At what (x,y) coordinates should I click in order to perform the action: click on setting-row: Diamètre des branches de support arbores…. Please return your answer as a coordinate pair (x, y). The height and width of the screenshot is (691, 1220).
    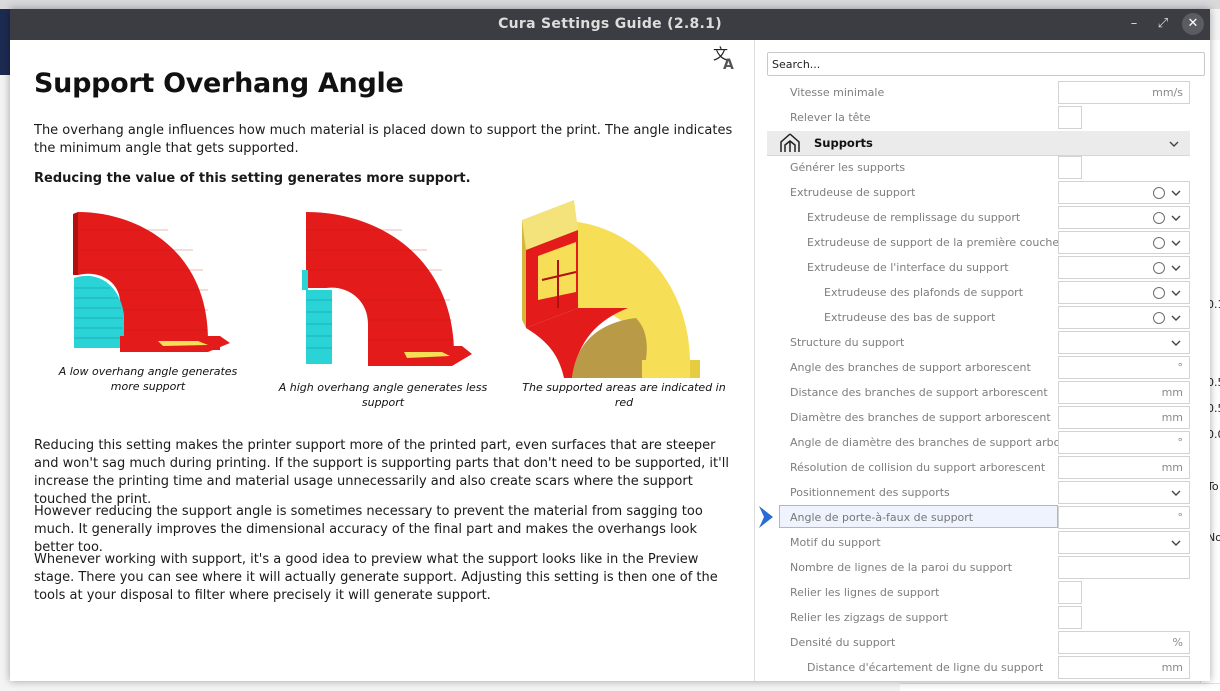
    Looking at the image, I should click on (982, 417).